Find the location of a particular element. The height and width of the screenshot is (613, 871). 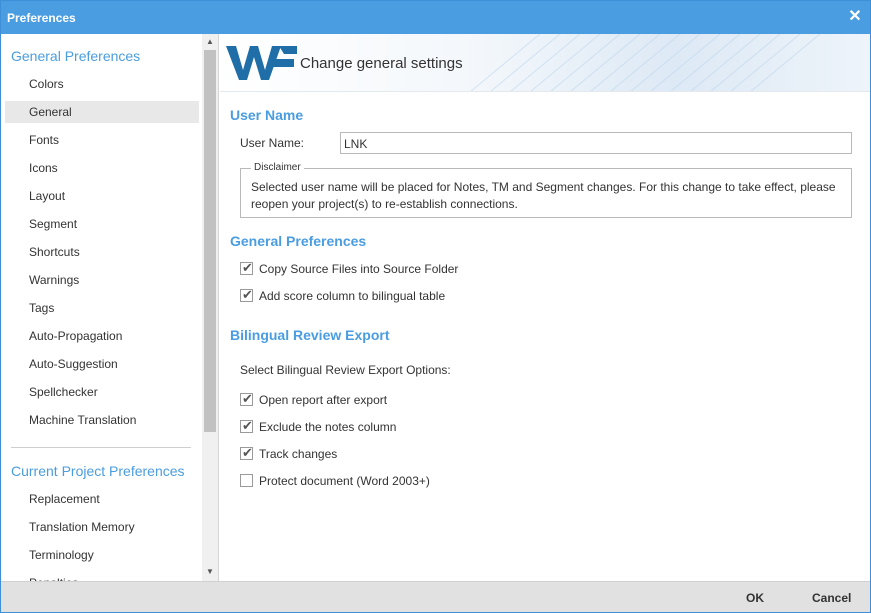

sidebar-item-tags: Tags is located at coordinates (102, 308).